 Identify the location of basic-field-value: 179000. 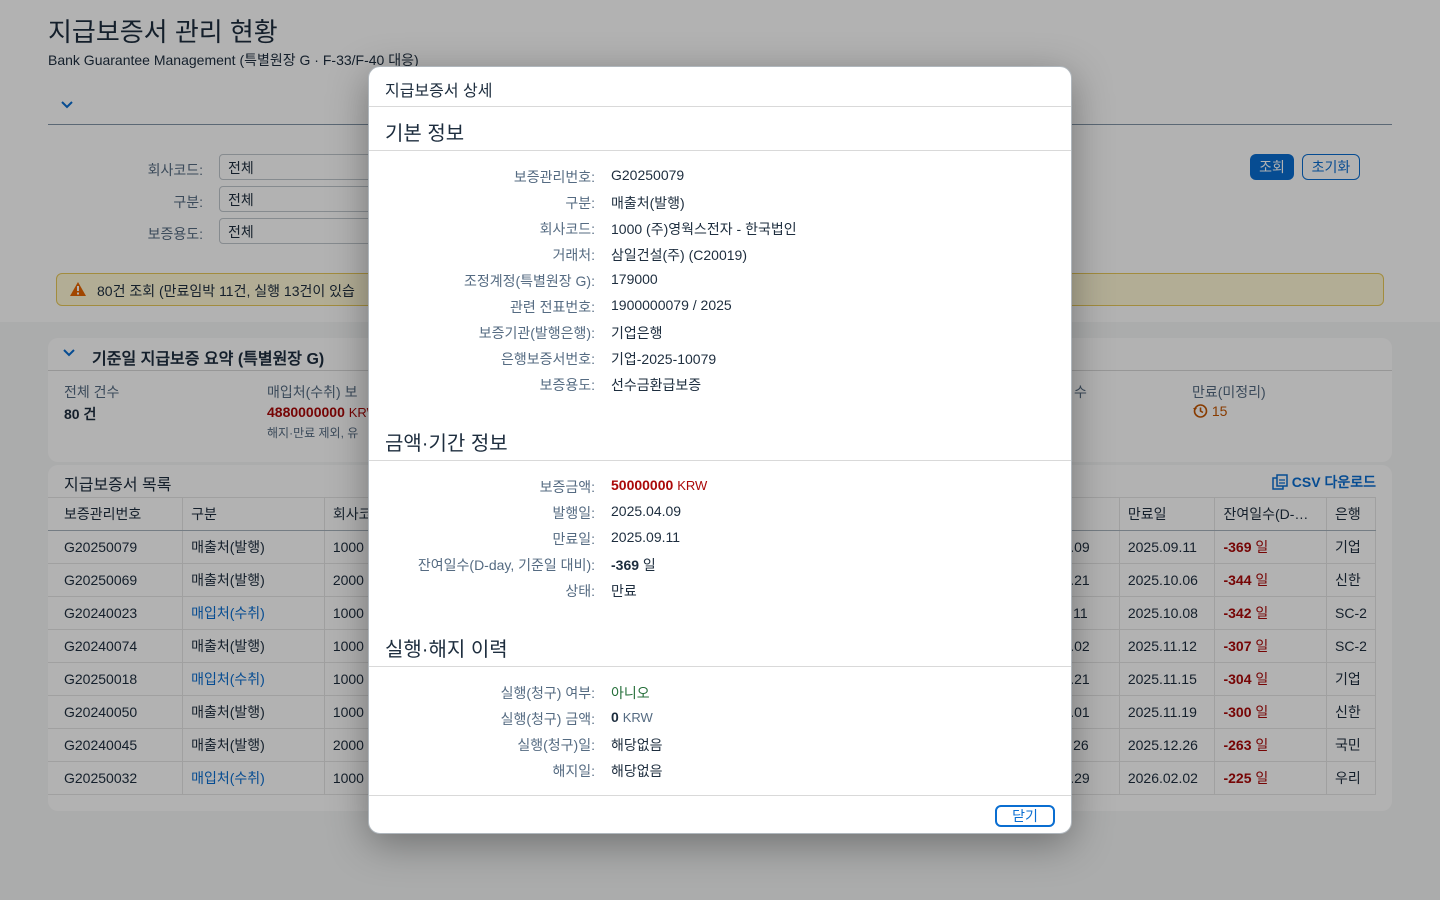
(634, 279).